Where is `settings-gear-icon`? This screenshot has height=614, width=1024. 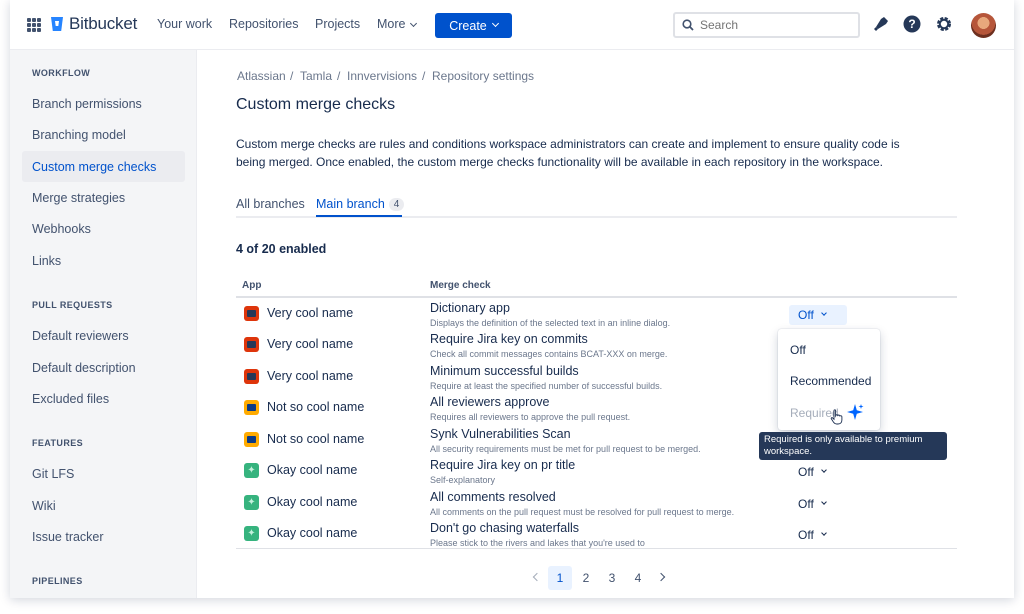
settings-gear-icon is located at coordinates (944, 24).